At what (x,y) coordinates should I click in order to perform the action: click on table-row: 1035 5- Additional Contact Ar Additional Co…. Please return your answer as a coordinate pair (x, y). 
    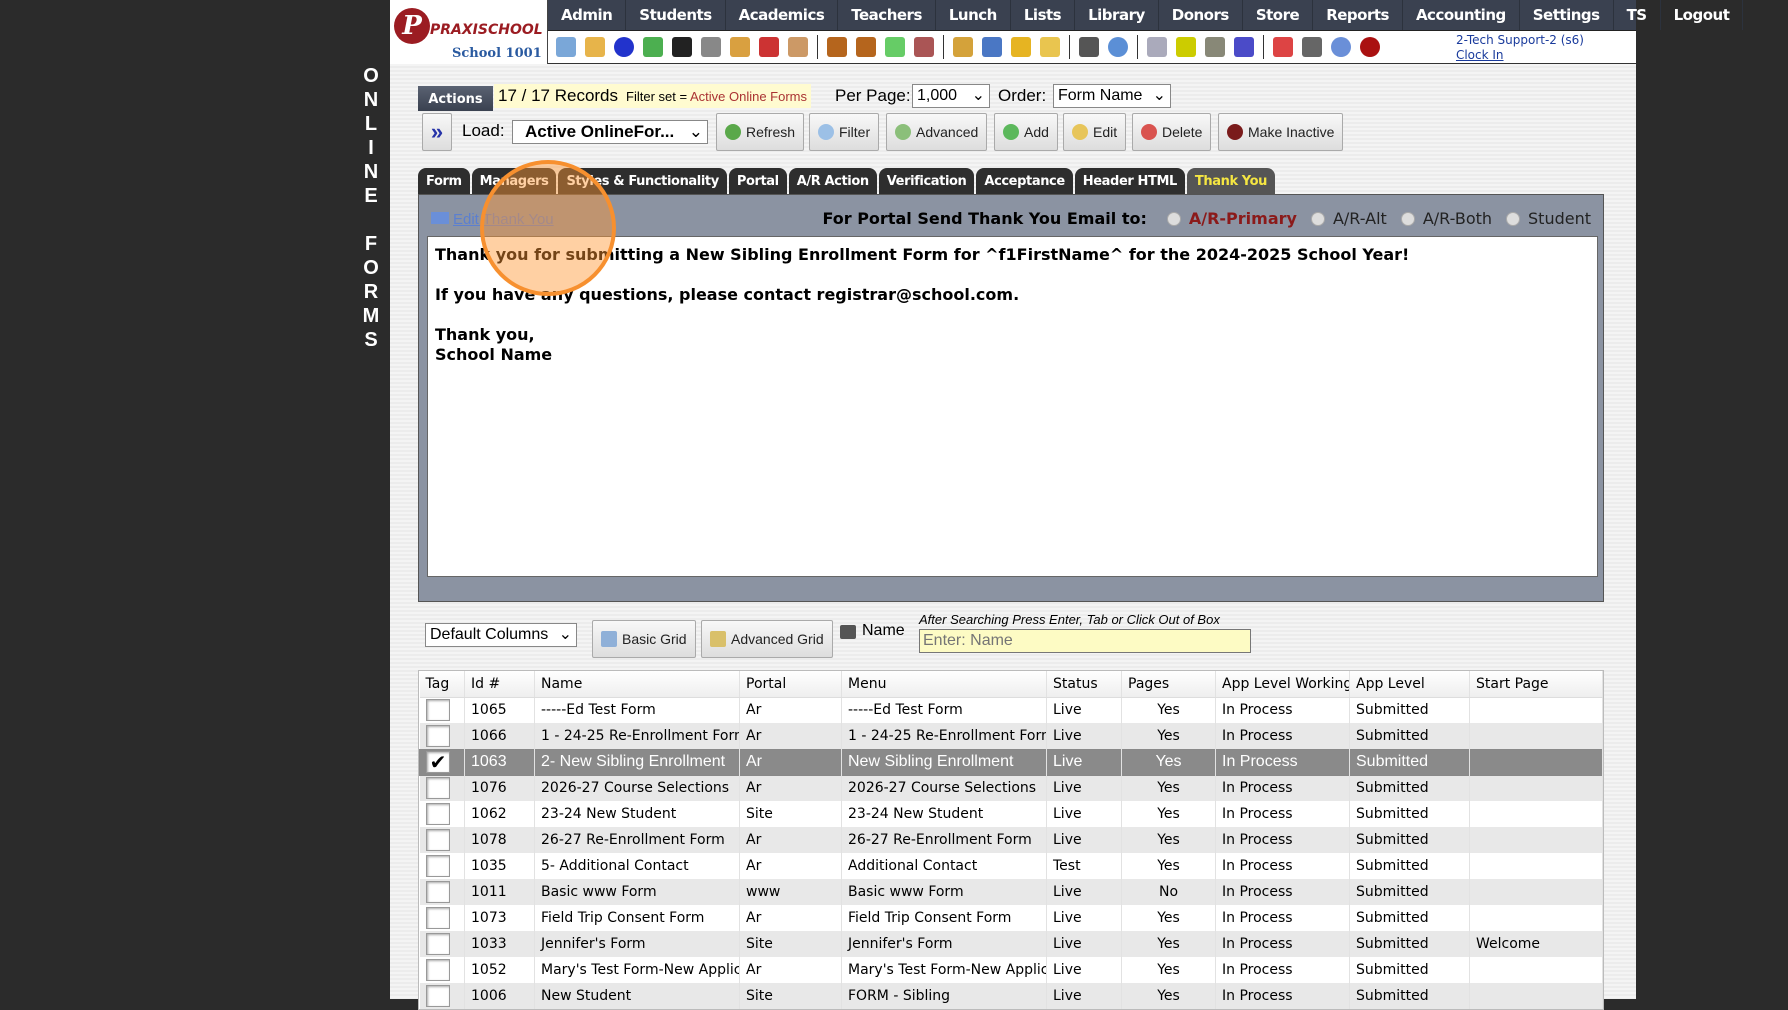
    Looking at the image, I should click on (1011, 866).